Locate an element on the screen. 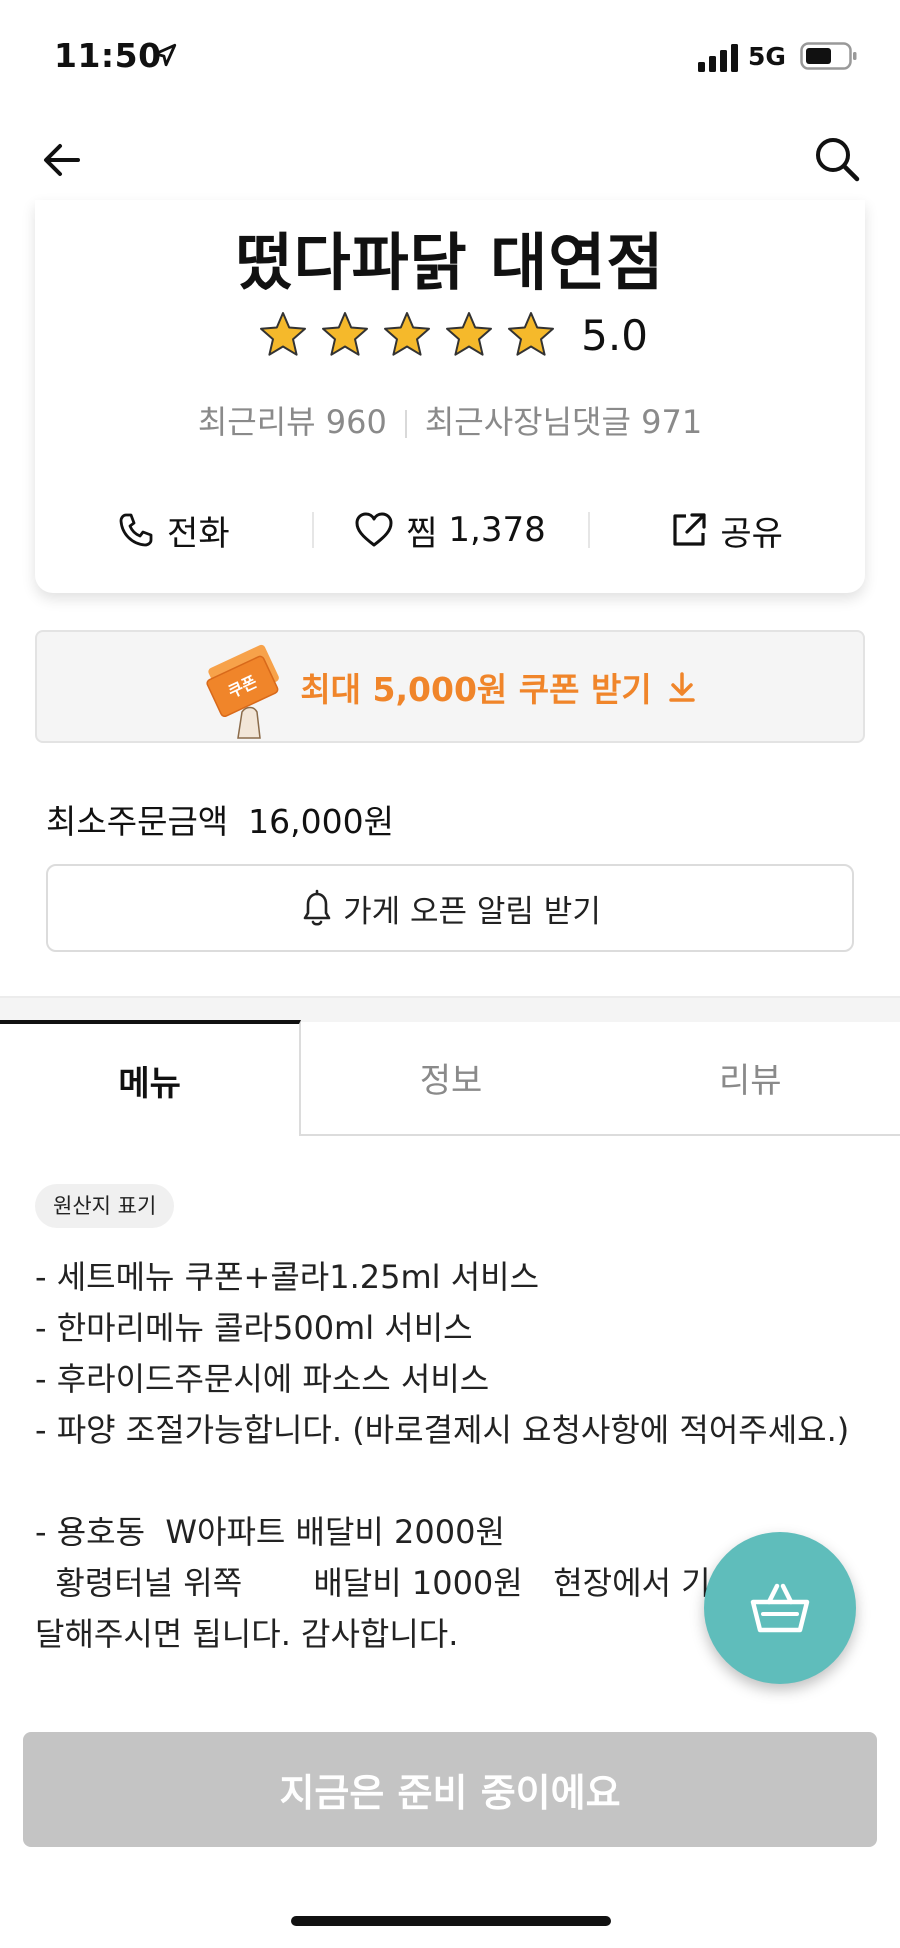 This screenshot has width=900, height=1948. store-actions: 전화 찜 1,378 공유 is located at coordinates (450, 530).